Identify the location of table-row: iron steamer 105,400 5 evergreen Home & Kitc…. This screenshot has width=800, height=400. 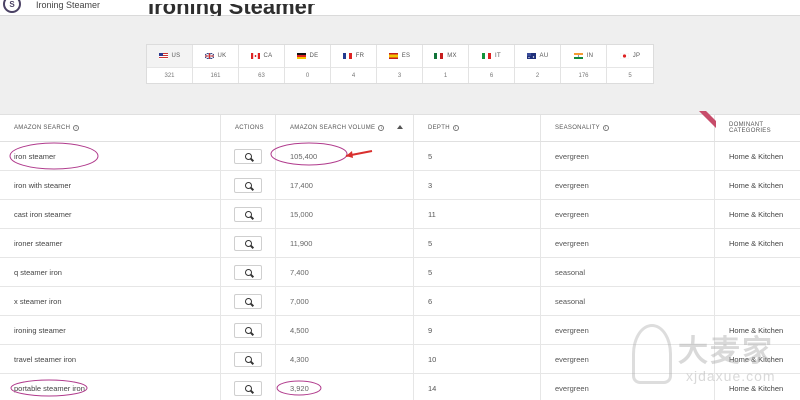
(400, 156).